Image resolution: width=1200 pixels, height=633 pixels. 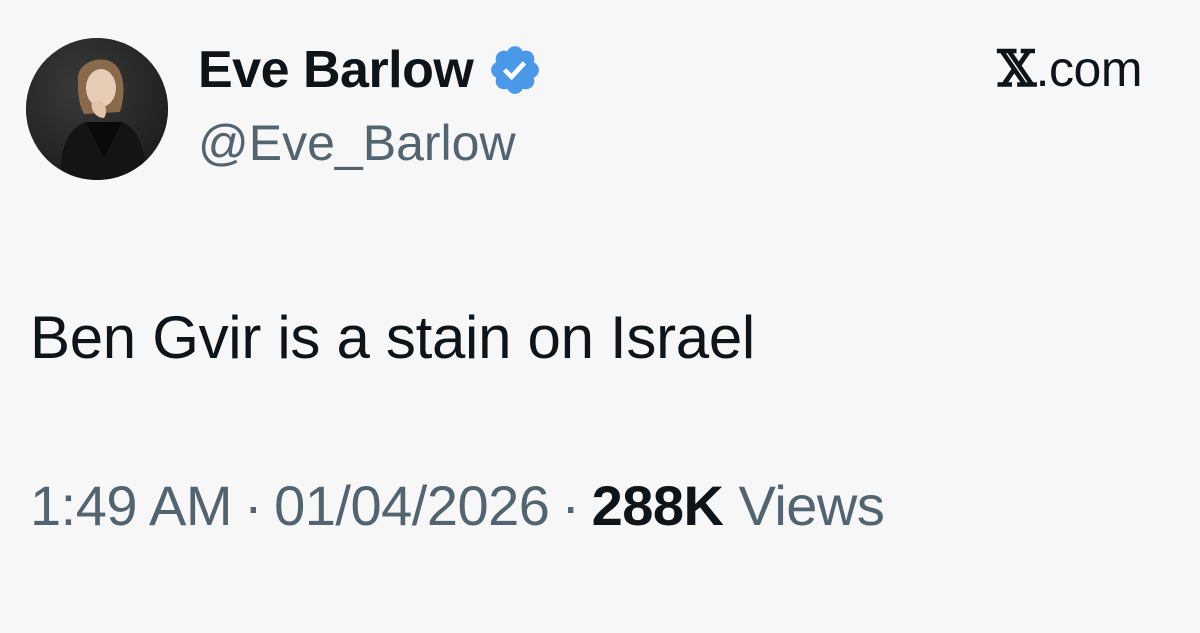 What do you see at coordinates (1016, 68) in the screenshot?
I see `x-logo-icon: 𝕏` at bounding box center [1016, 68].